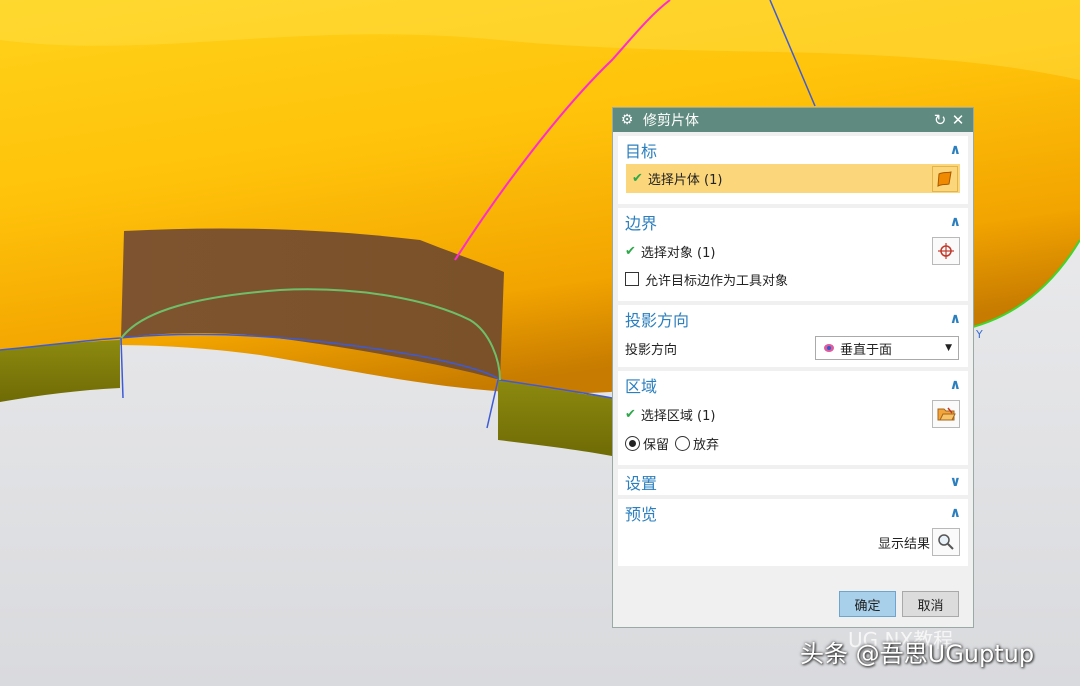 Image resolution: width=1080 pixels, height=686 pixels. What do you see at coordinates (793, 150) in the screenshot?
I see `section-target-header: 目标 ∧` at bounding box center [793, 150].